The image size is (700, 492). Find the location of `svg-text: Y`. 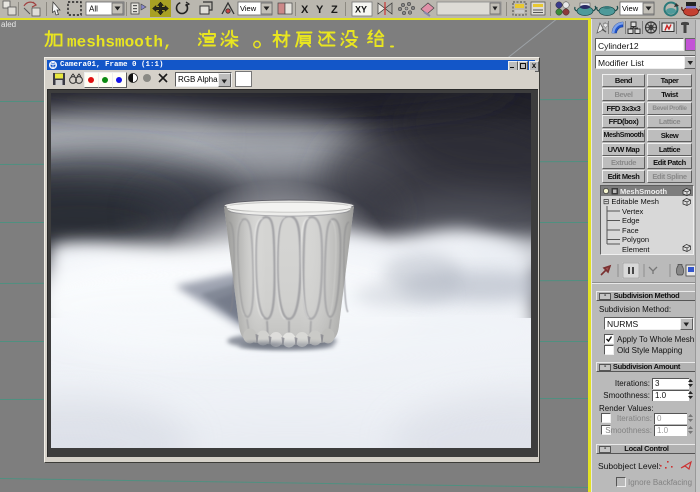

svg-text: Y is located at coordinates (320, 10).